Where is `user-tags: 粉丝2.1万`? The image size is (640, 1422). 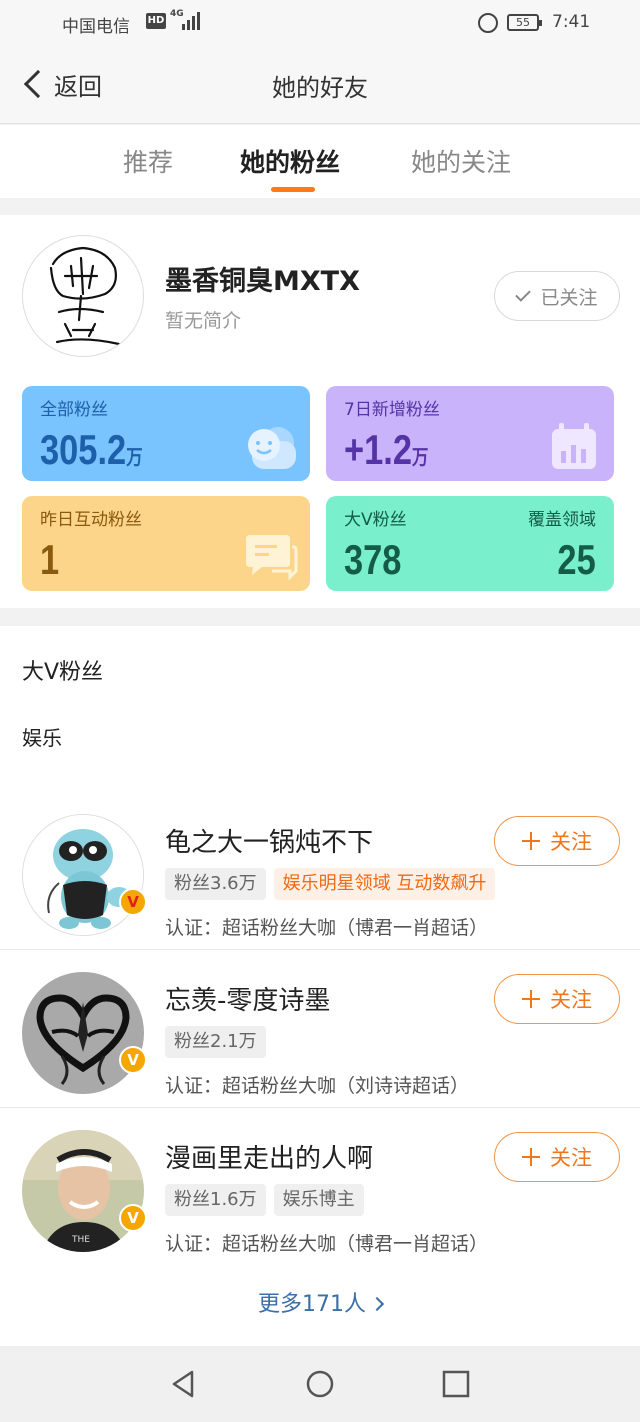
user-tags: 粉丝2.1万 is located at coordinates (215, 1042).